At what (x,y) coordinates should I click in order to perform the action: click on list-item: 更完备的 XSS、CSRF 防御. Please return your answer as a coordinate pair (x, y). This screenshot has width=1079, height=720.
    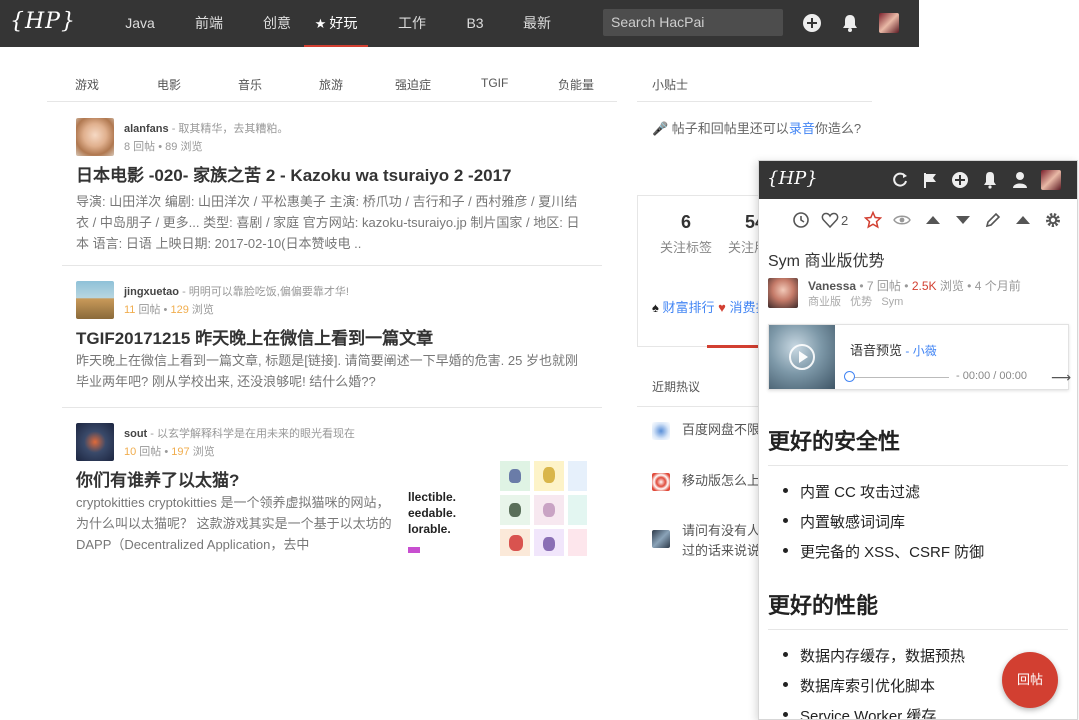
    Looking at the image, I should click on (883, 551).